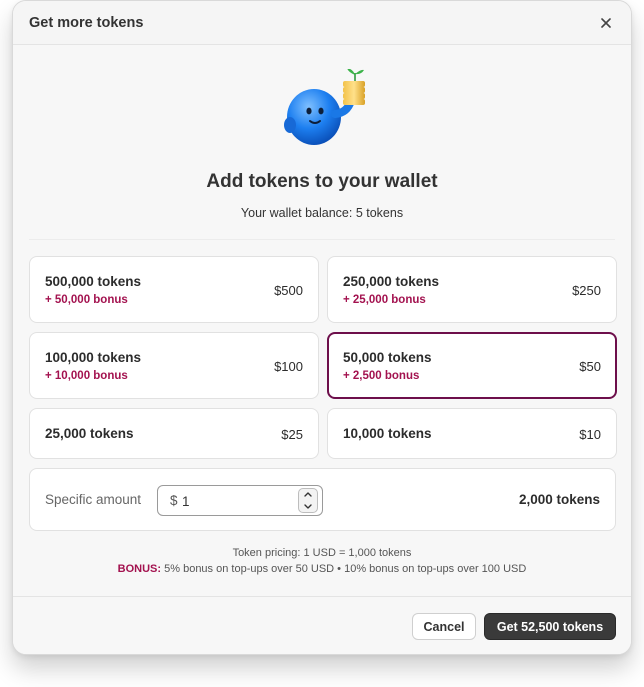  I want to click on chevron-down-icon, so click(308, 506).